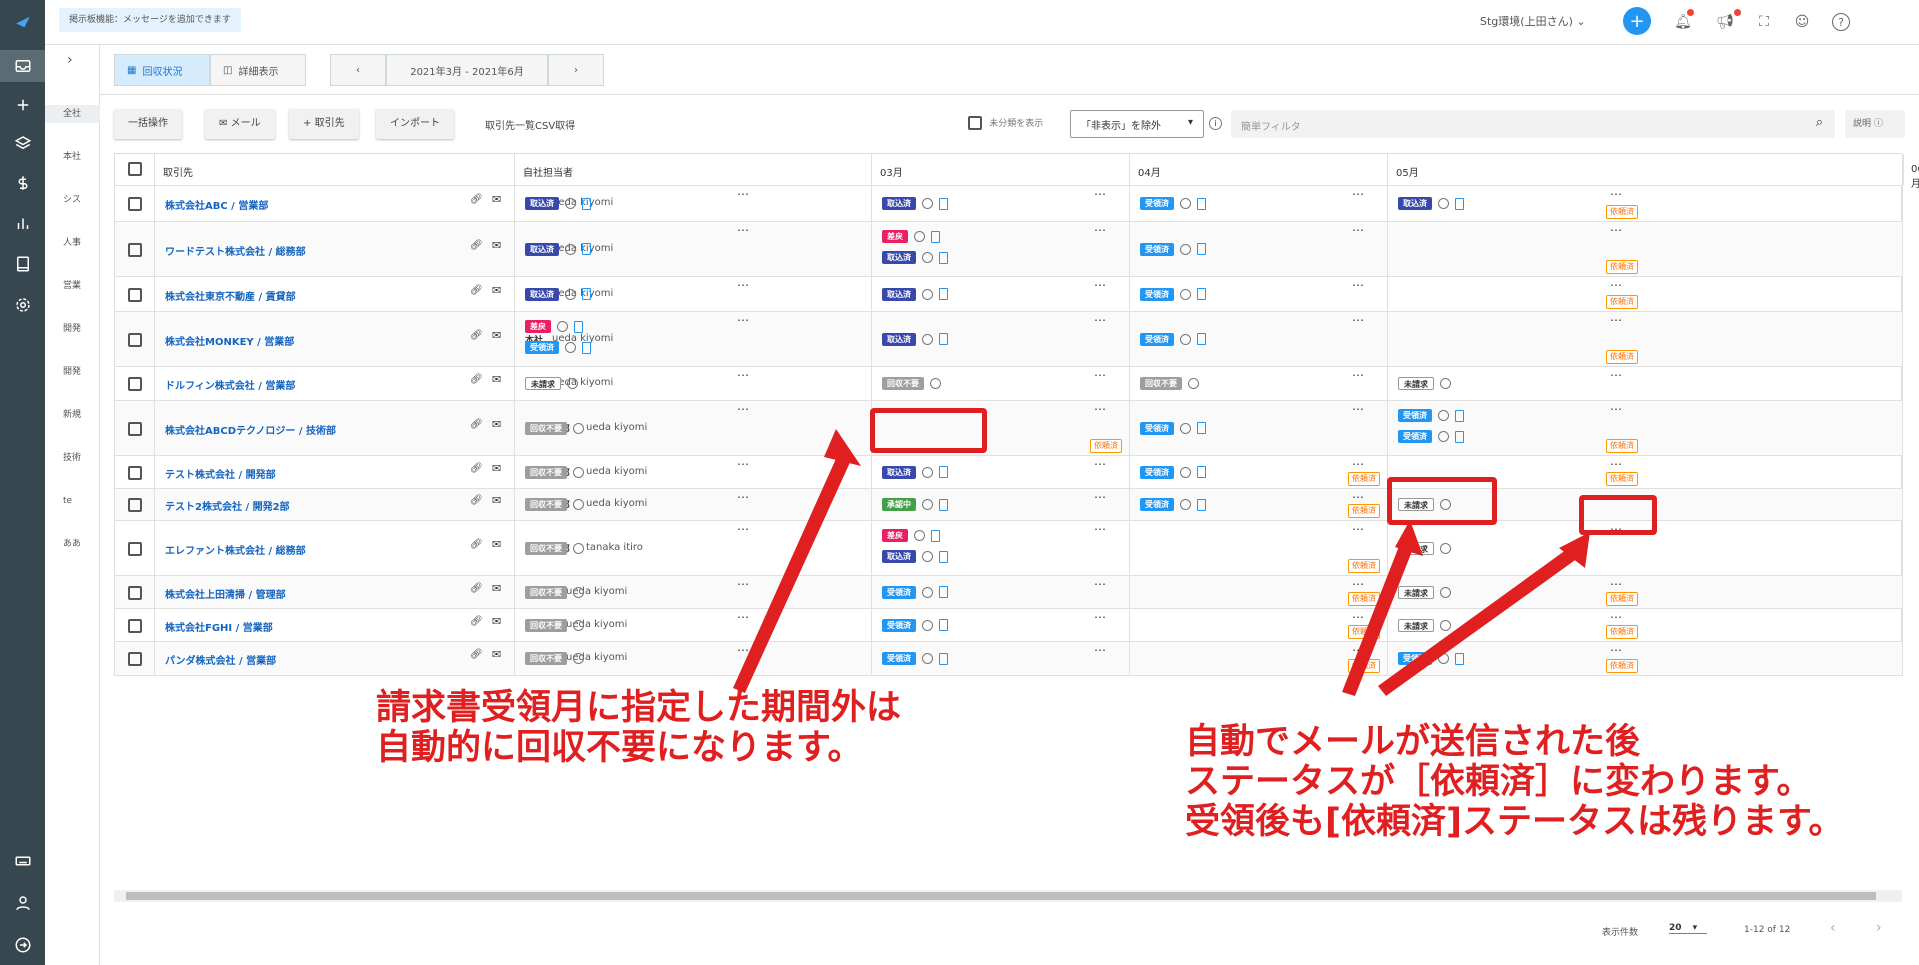 This screenshot has width=1919, height=965. What do you see at coordinates (1514, 822) in the screenshot?
I see `annotation-line: 受領後も[依頼済]ステータスは残ります。` at bounding box center [1514, 822].